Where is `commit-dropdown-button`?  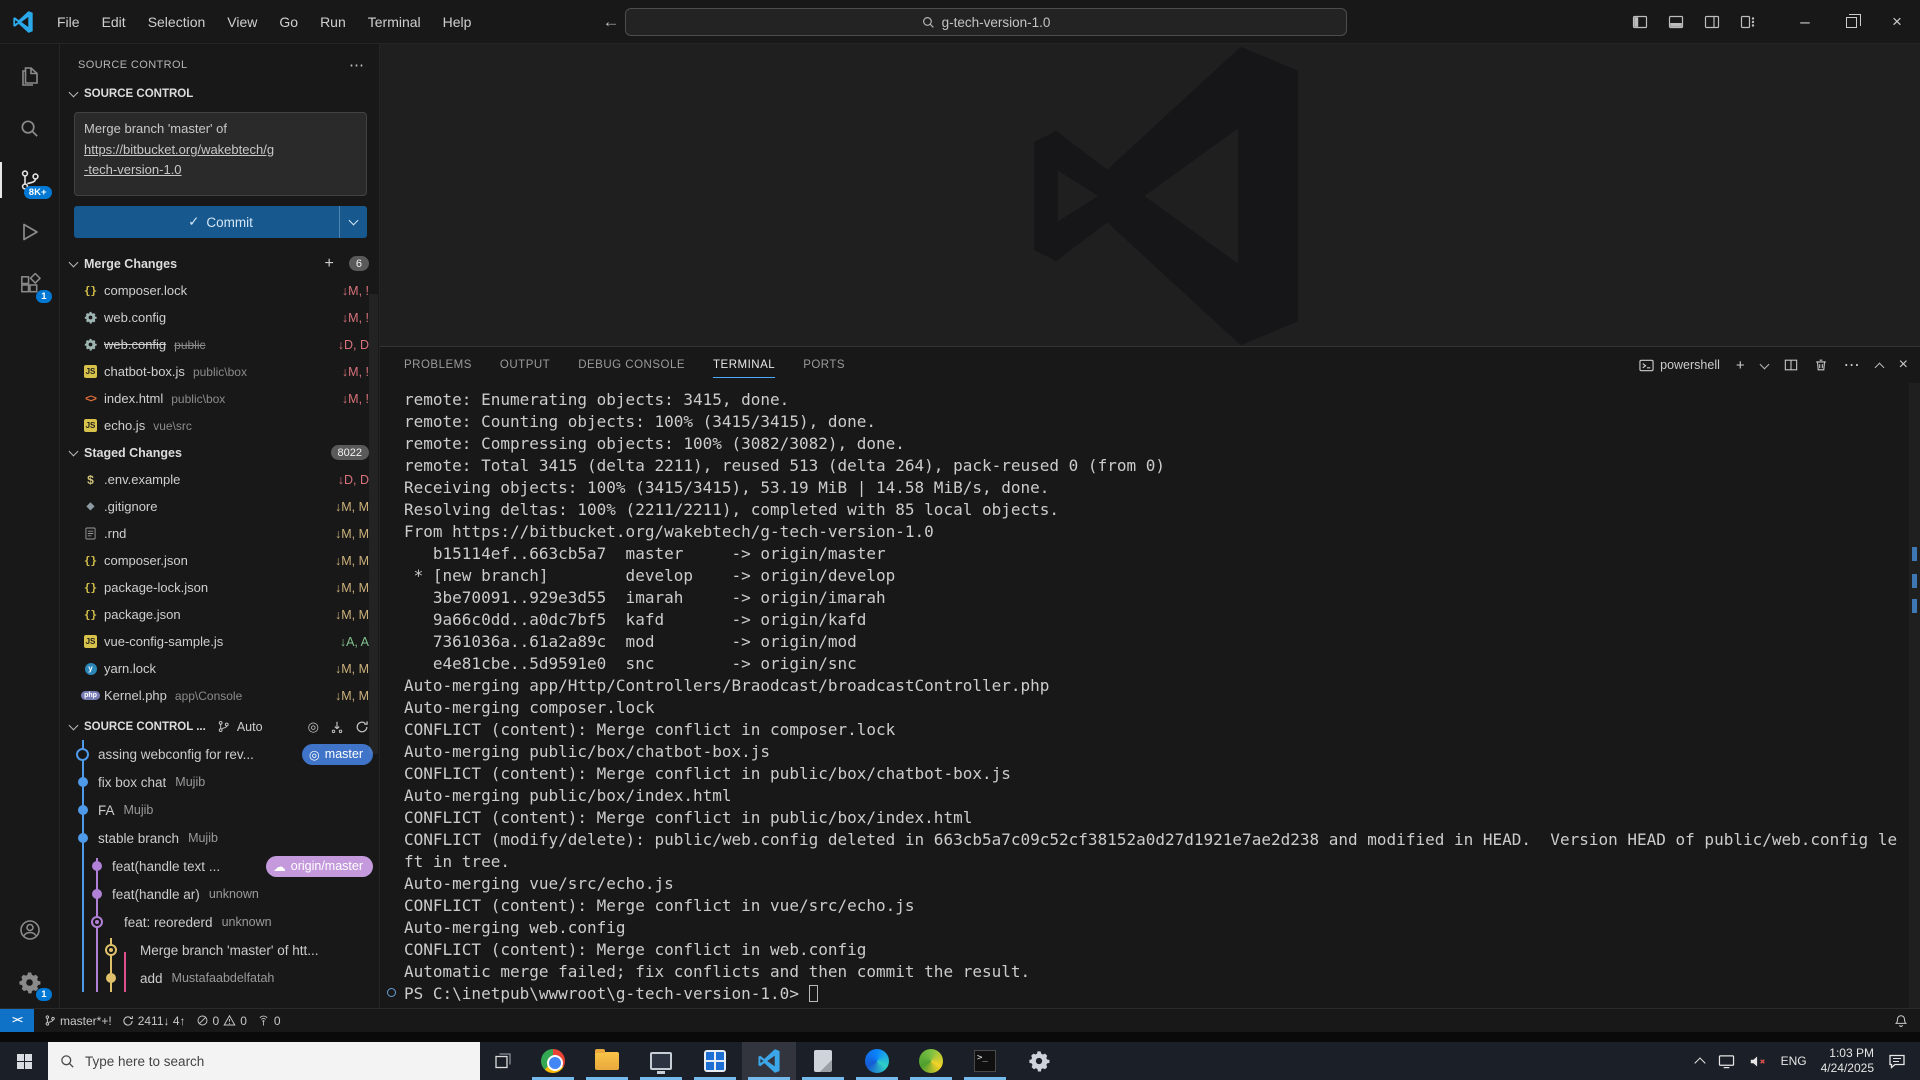 commit-dropdown-button is located at coordinates (353, 222).